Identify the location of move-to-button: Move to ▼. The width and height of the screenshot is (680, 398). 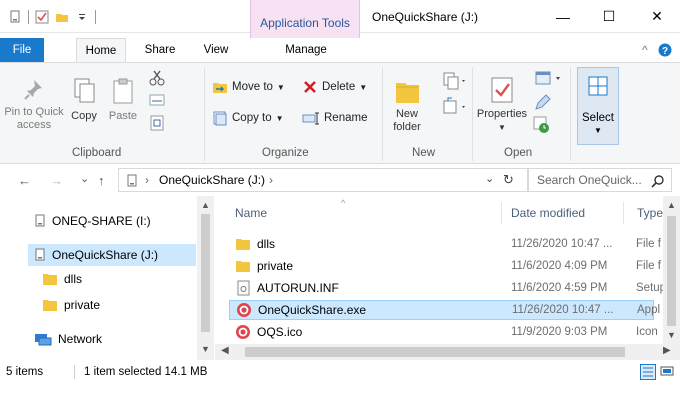
(248, 87).